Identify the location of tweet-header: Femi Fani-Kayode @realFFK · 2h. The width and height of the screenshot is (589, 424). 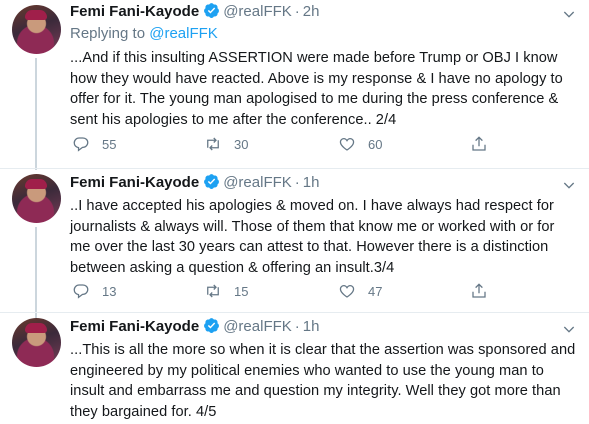
(194, 12).